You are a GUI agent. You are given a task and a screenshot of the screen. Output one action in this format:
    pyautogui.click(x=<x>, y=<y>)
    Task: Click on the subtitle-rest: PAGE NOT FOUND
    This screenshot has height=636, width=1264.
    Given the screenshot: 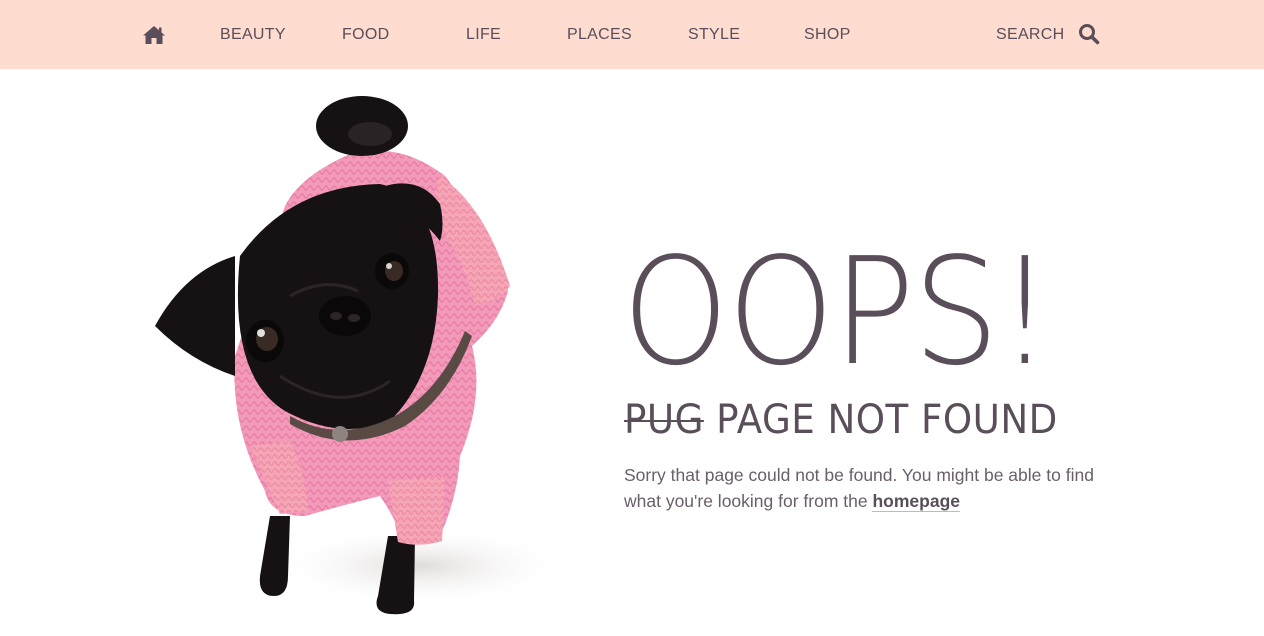 What is the action you would take?
    pyautogui.click(x=880, y=420)
    